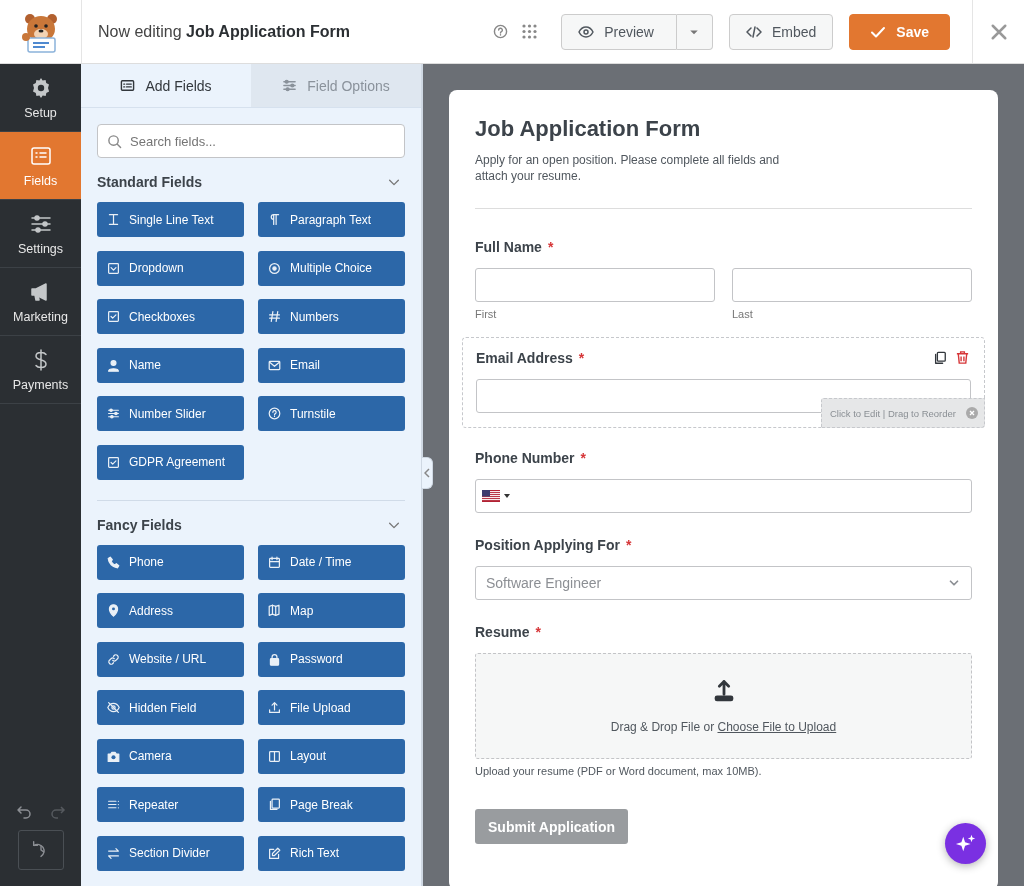 This screenshot has width=1024, height=886. Describe the element at coordinates (331, 804) in the screenshot. I see `add-field-button: Page Break` at that location.